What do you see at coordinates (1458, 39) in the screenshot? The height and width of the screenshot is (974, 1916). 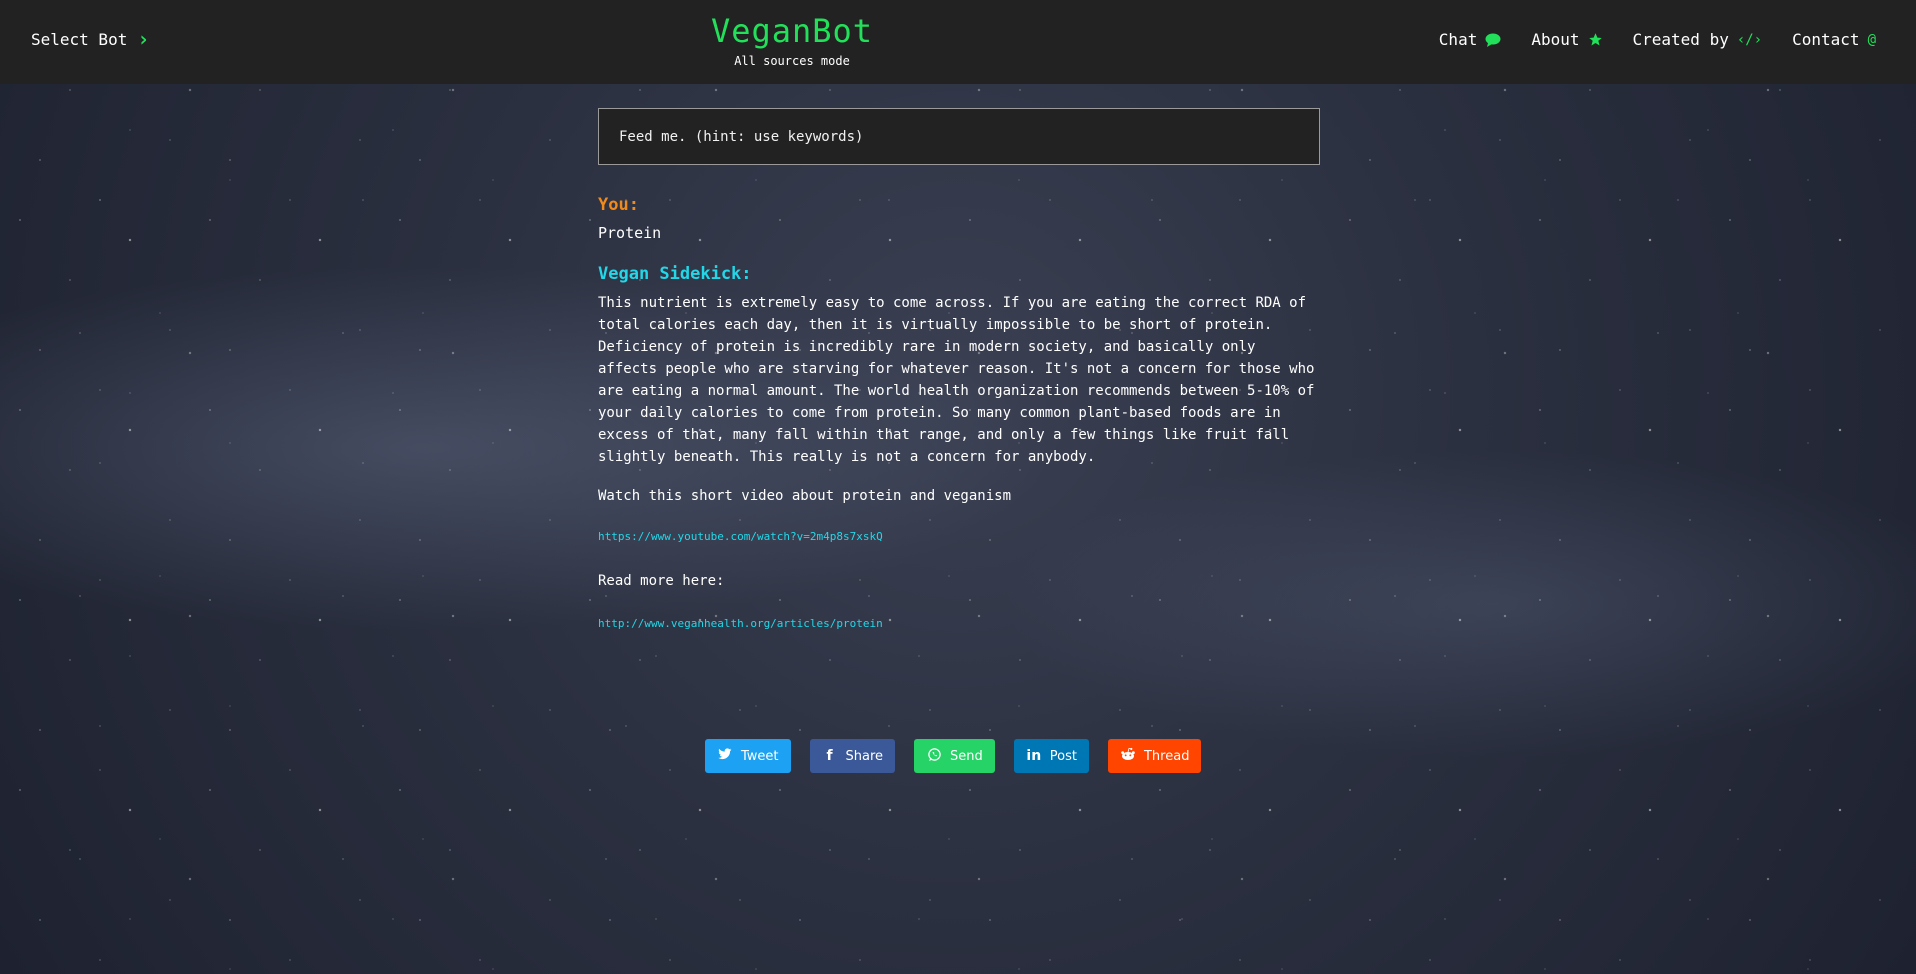 I see `nav-item-label: Chat` at bounding box center [1458, 39].